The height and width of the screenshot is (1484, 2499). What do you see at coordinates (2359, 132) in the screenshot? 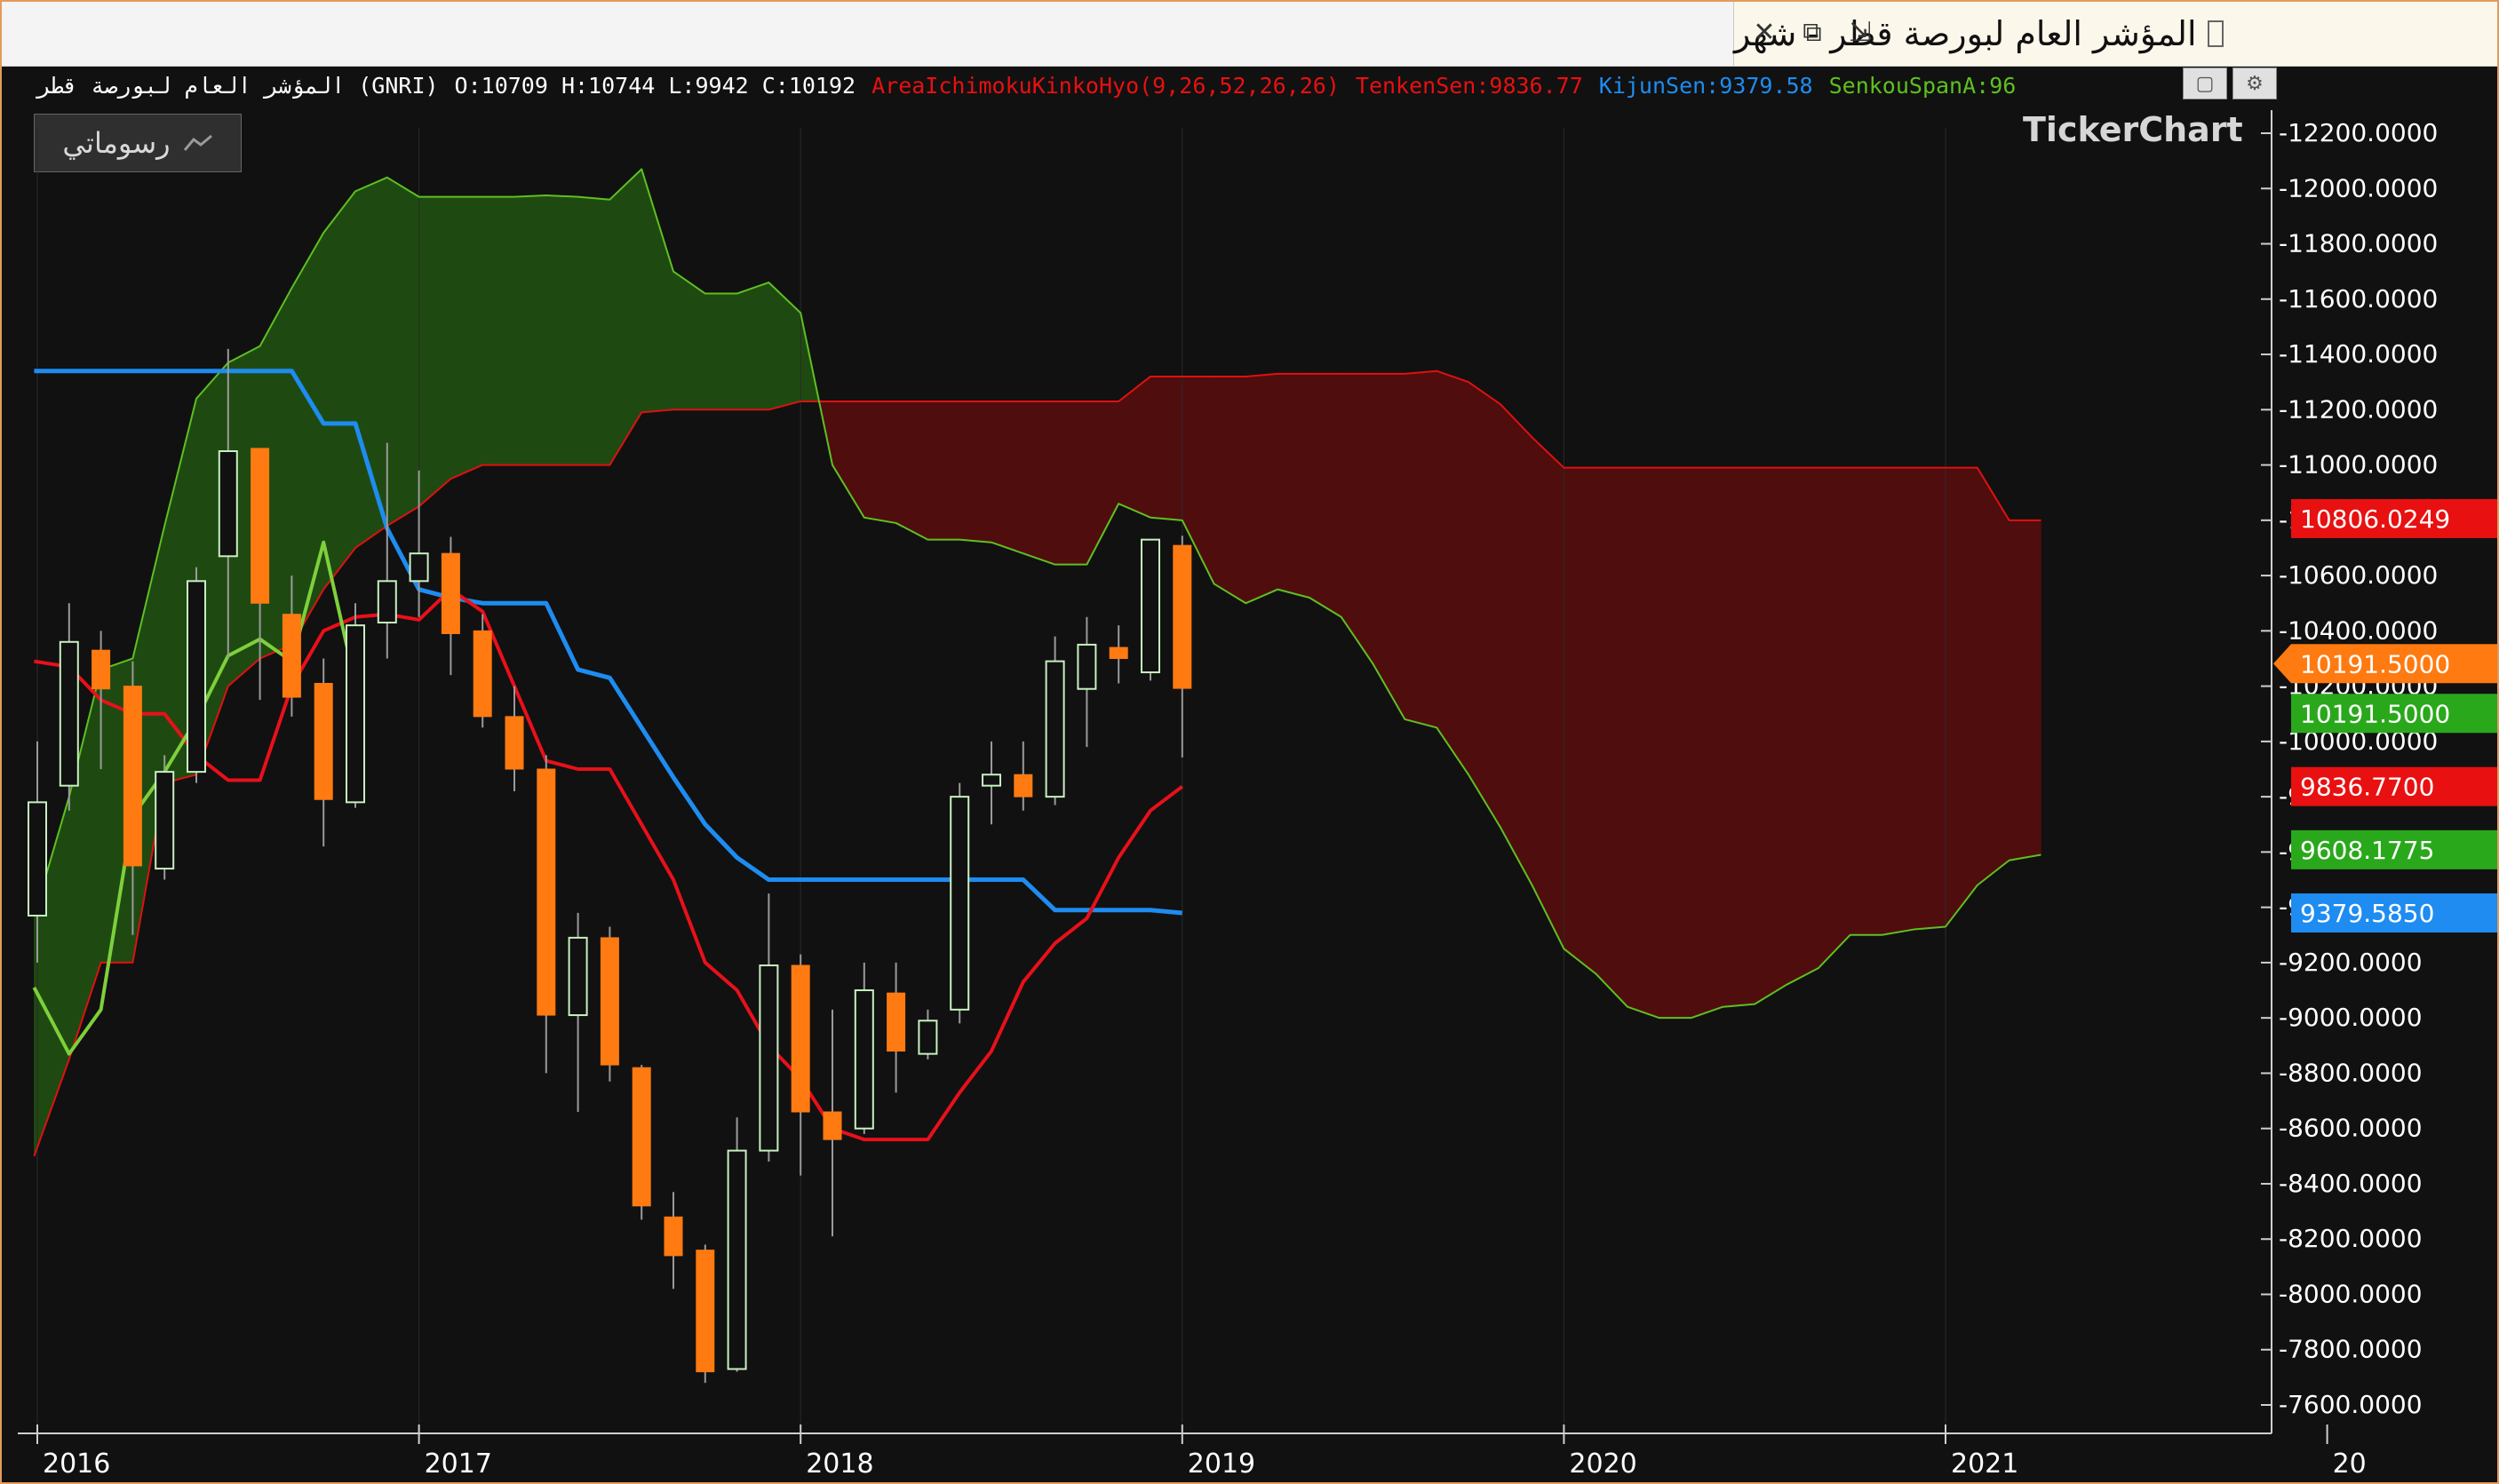
I see `price-tick-label: -12200.0000` at bounding box center [2359, 132].